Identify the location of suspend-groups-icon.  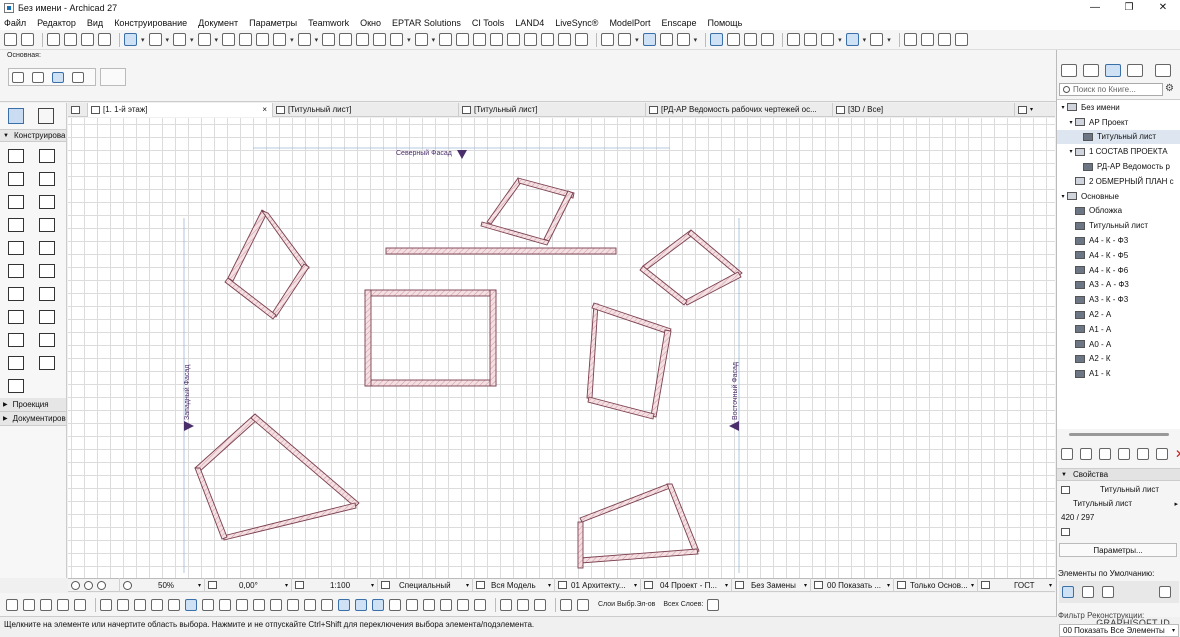
(363, 39).